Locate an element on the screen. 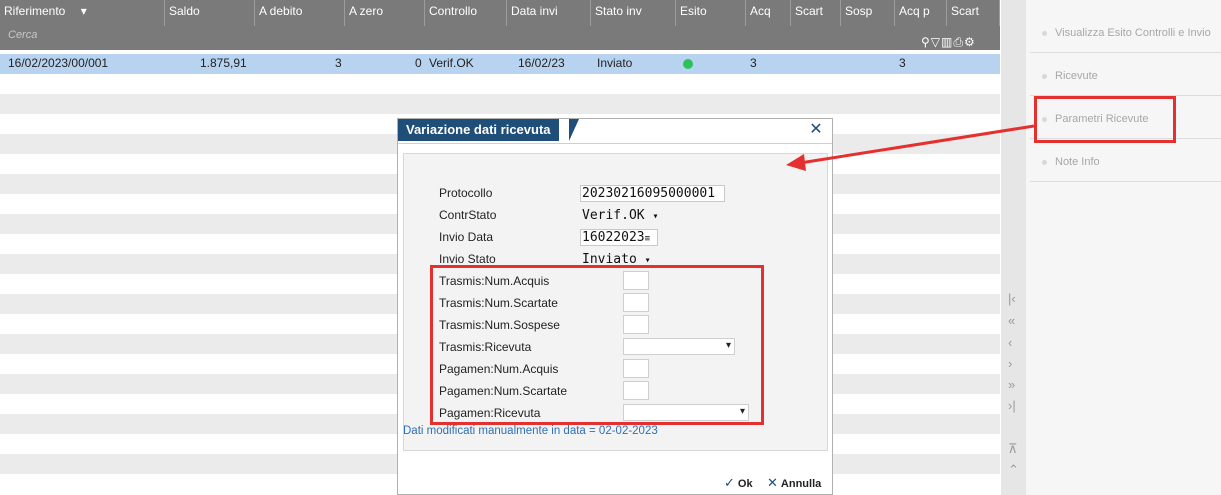  annotation-arrow is located at coordinates (910, 147).